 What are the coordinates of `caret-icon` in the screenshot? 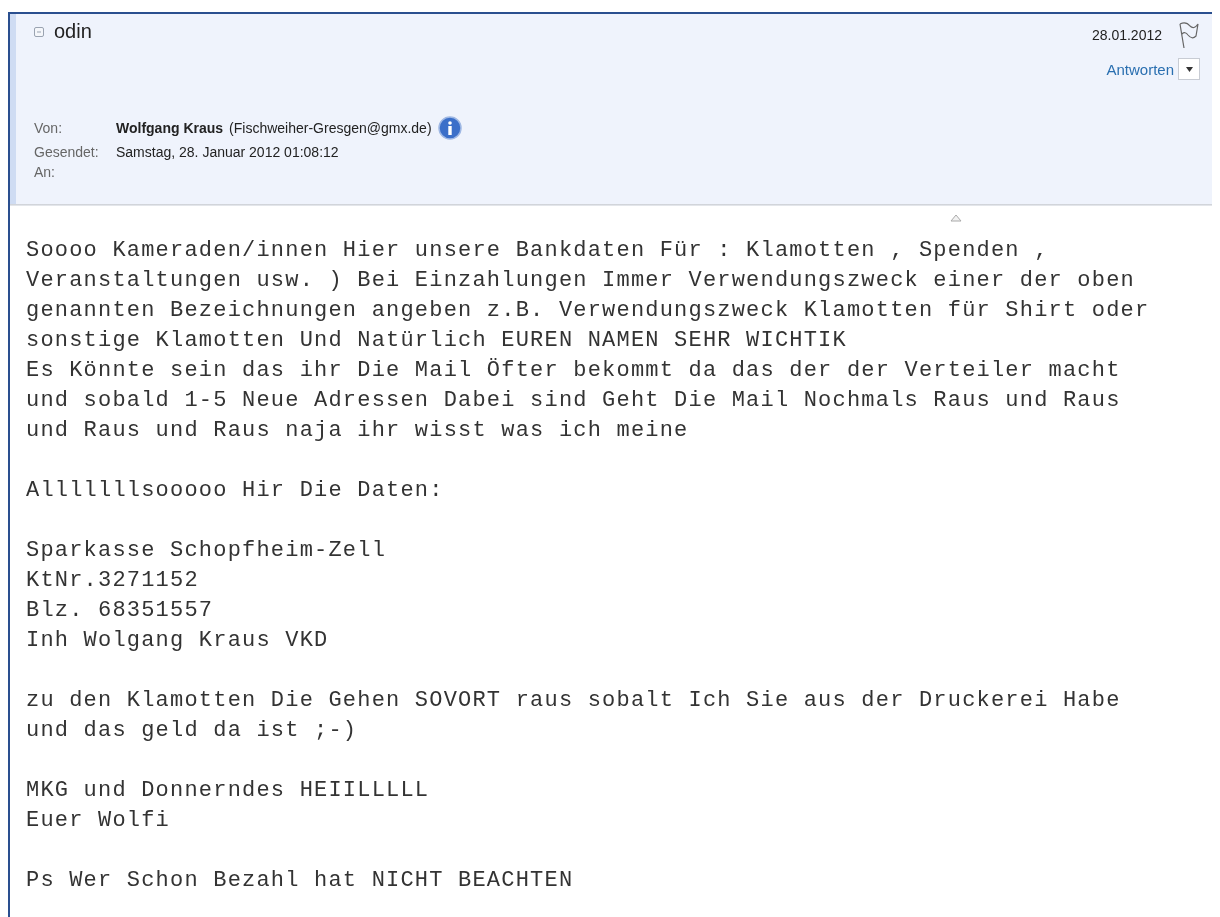 It's located at (1189, 69).